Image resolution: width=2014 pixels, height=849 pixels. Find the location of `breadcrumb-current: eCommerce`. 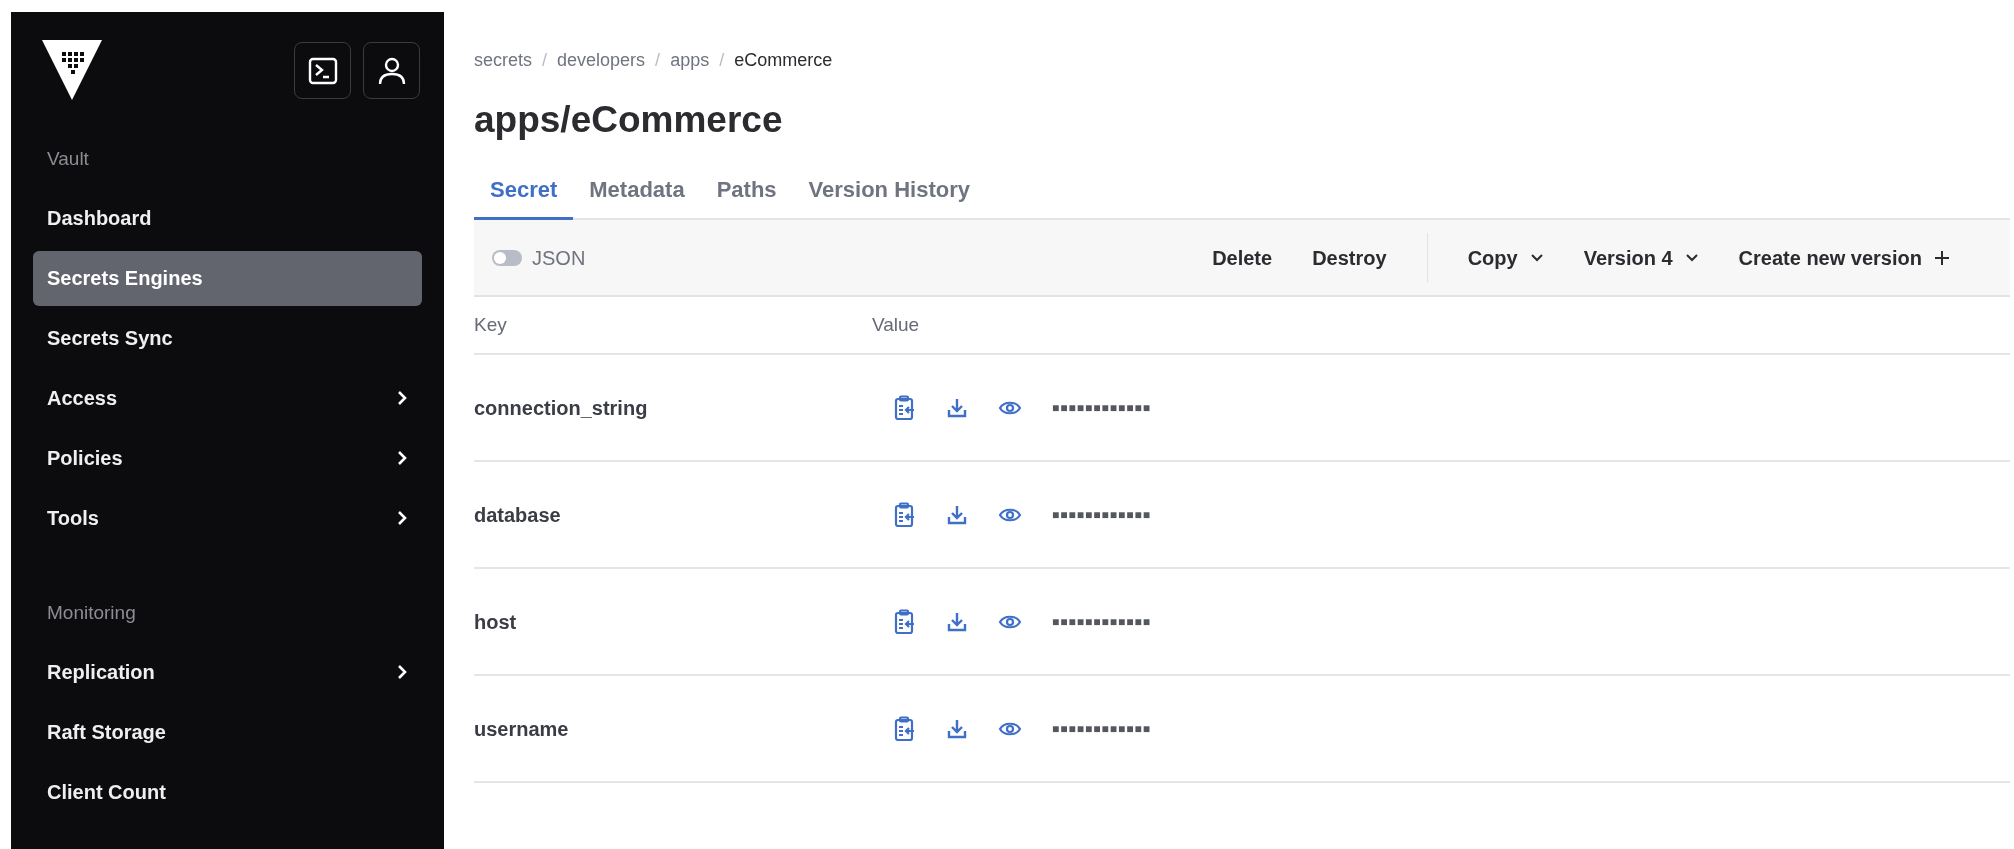

breadcrumb-current: eCommerce is located at coordinates (783, 60).